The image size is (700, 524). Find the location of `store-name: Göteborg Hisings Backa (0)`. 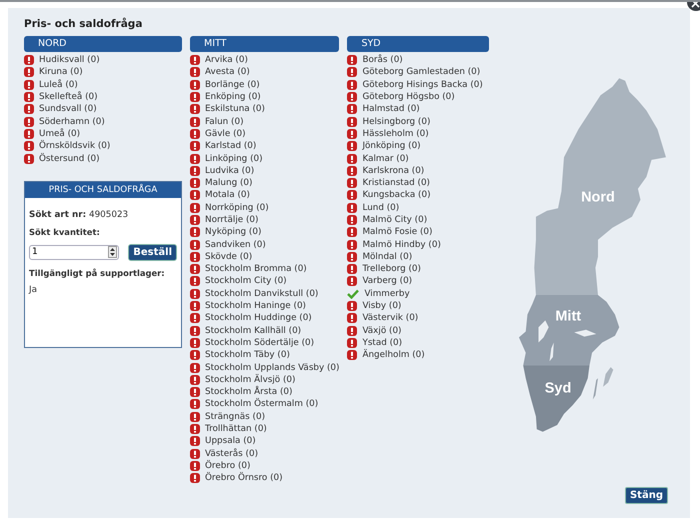

store-name: Göteborg Hisings Backa (0) is located at coordinates (422, 85).